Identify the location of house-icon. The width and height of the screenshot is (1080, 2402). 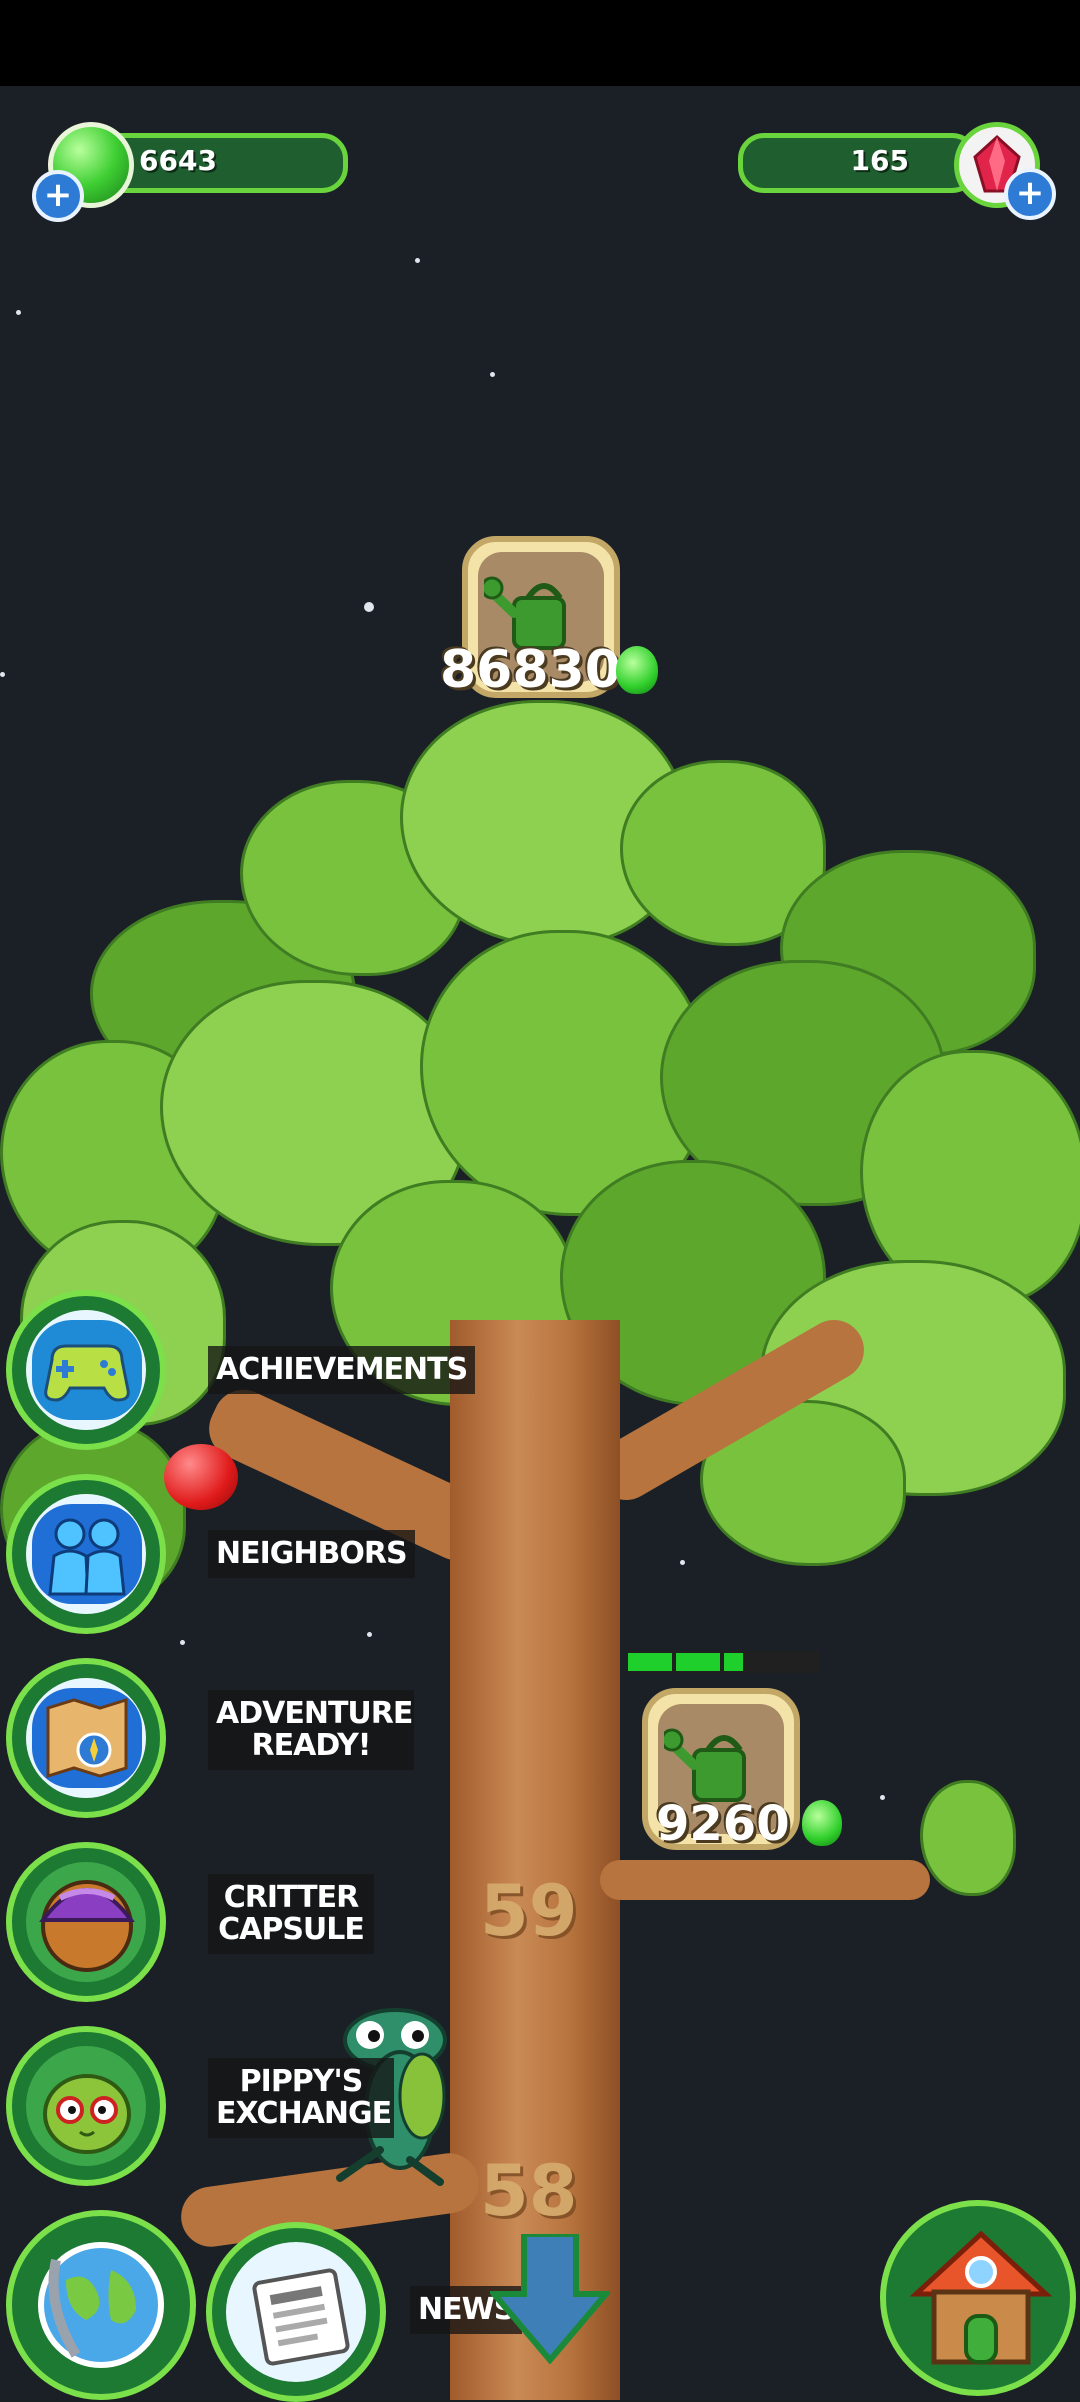
(981, 2297).